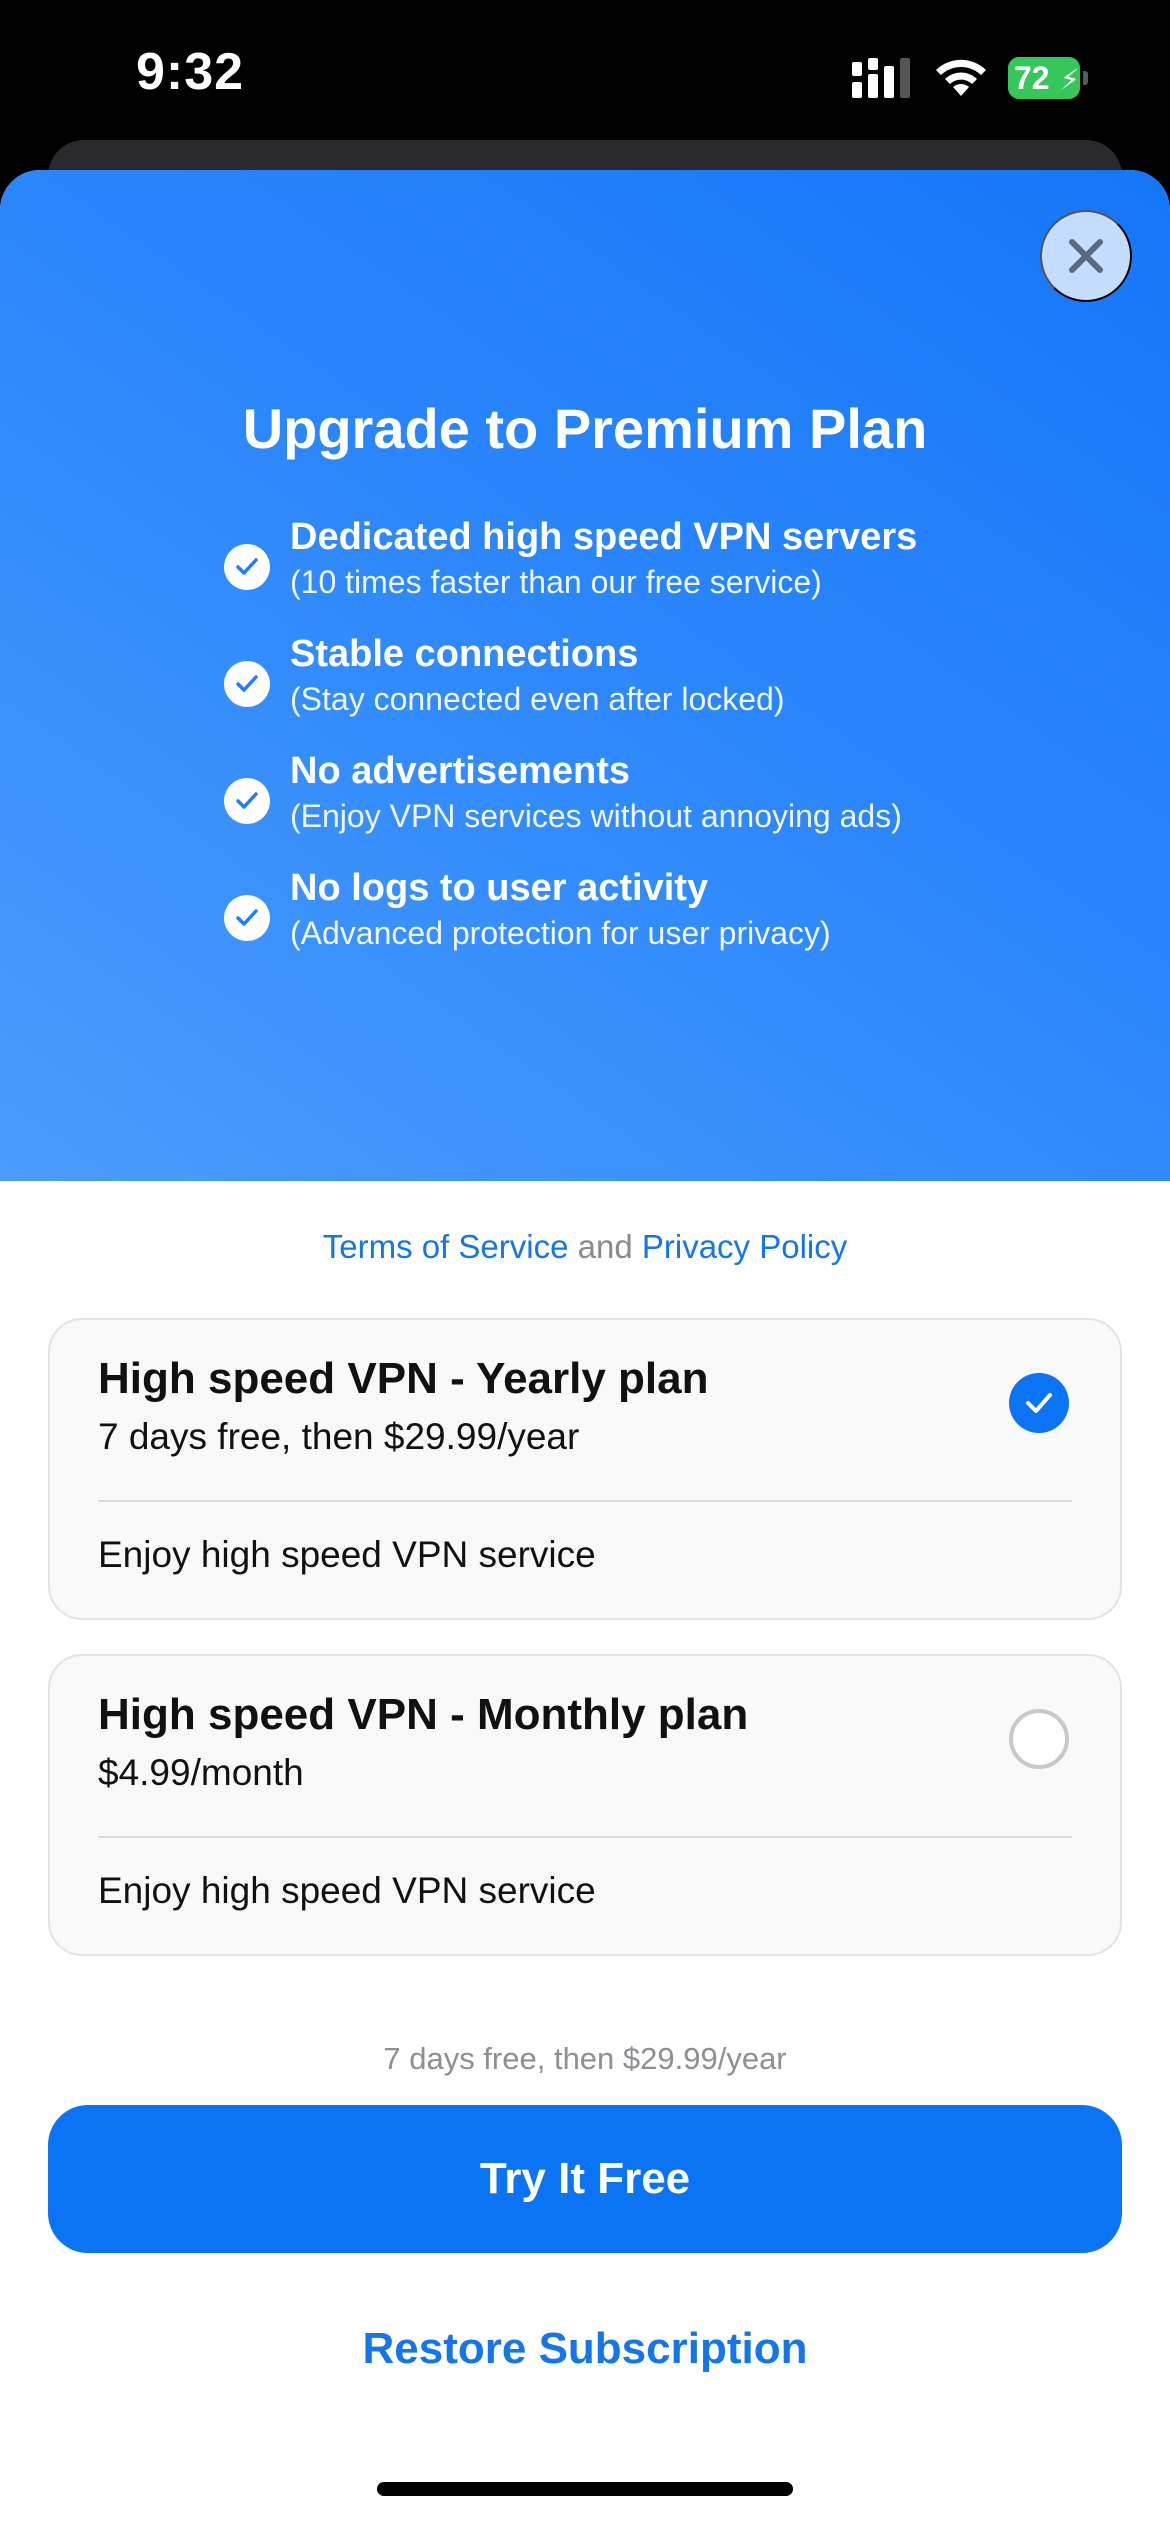 The height and width of the screenshot is (2532, 1170). What do you see at coordinates (556, 582) in the screenshot?
I see `feature-subtitle: (10 times faster than our free service)` at bounding box center [556, 582].